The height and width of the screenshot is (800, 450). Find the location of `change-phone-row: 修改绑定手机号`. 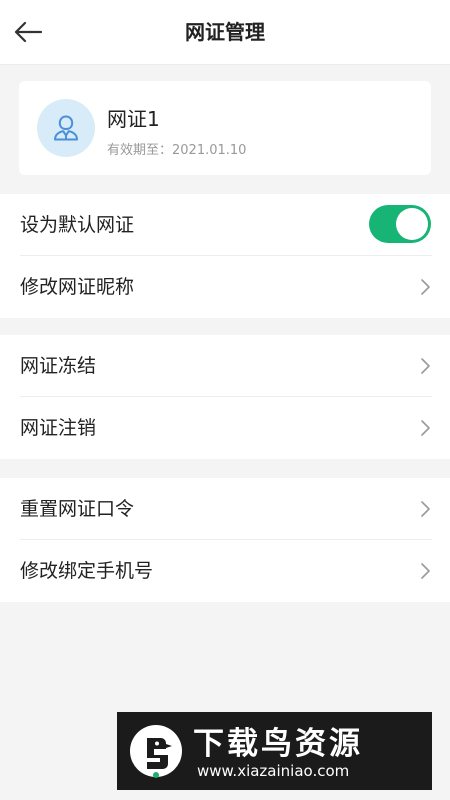

change-phone-row: 修改绑定手机号 is located at coordinates (225, 571).